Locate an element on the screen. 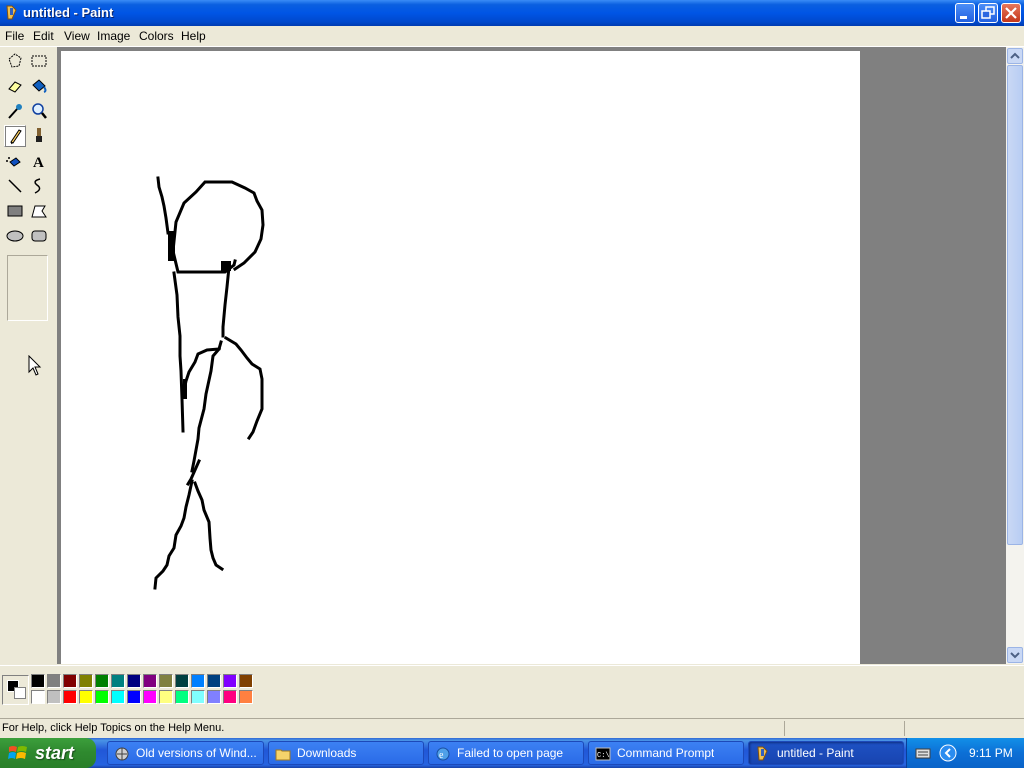 This screenshot has height=768, width=1024. current-colors is located at coordinates (15, 690).